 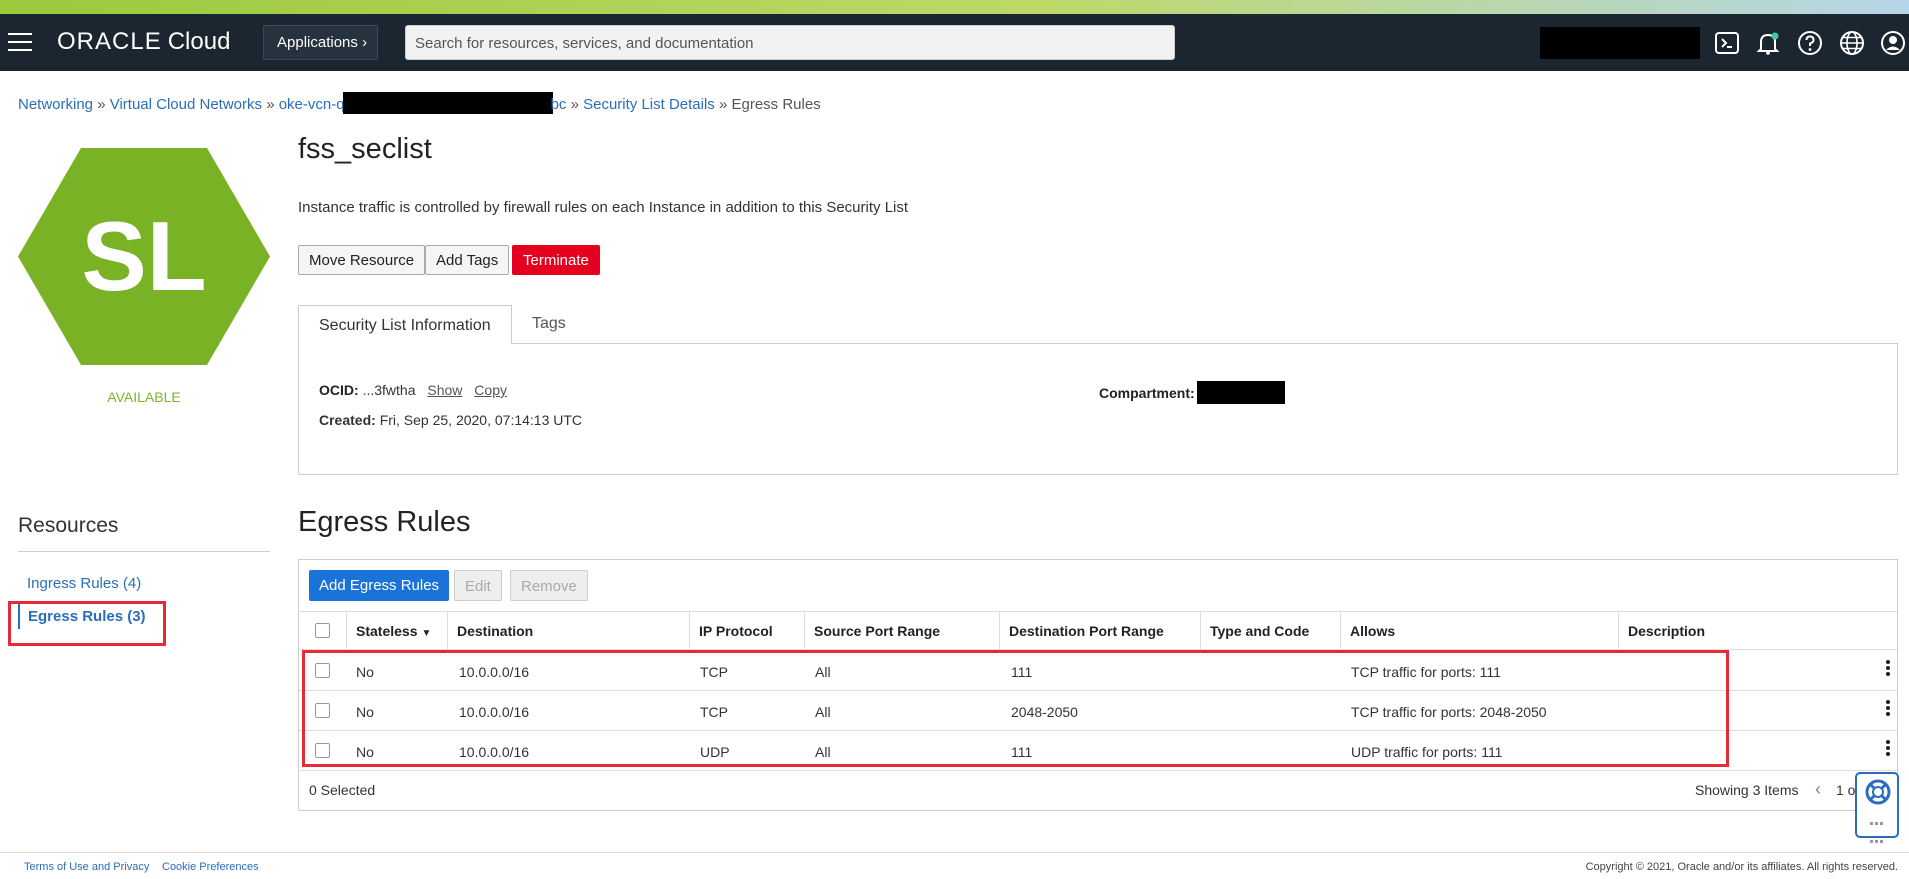 I want to click on oracle-cloud-logo: ORACLE Cloud, so click(x=143, y=42).